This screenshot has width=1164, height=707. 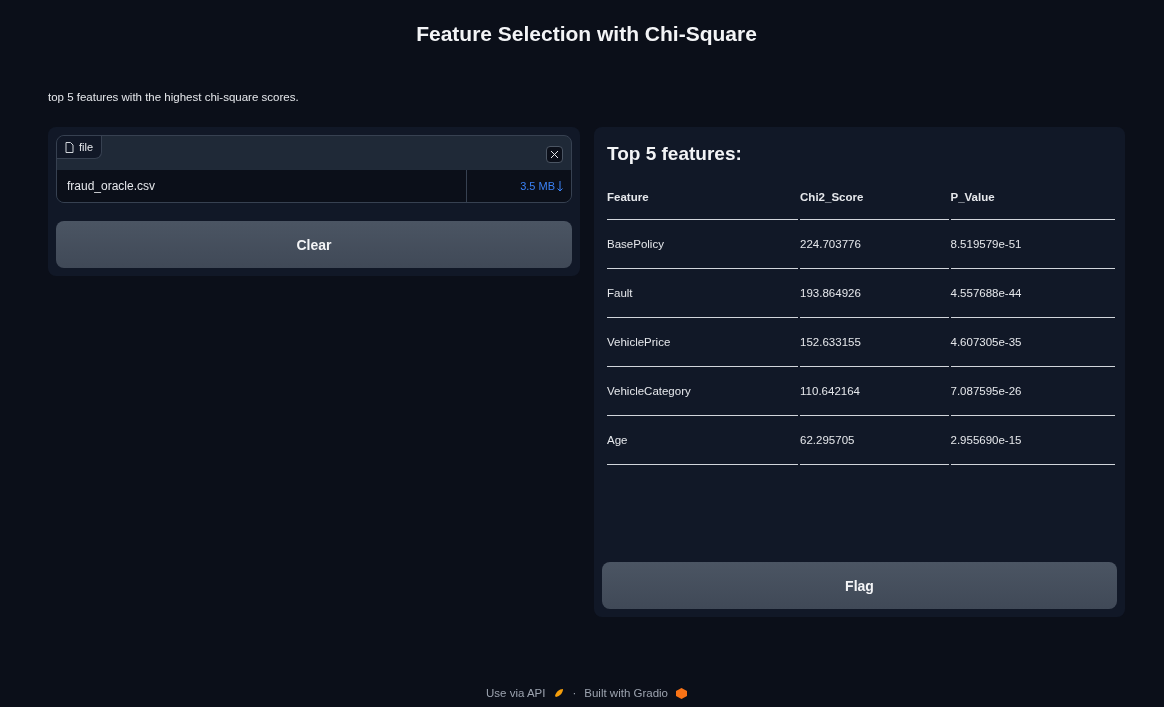 What do you see at coordinates (1032, 244) in the screenshot?
I see `table-cell: 8.519579e-51` at bounding box center [1032, 244].